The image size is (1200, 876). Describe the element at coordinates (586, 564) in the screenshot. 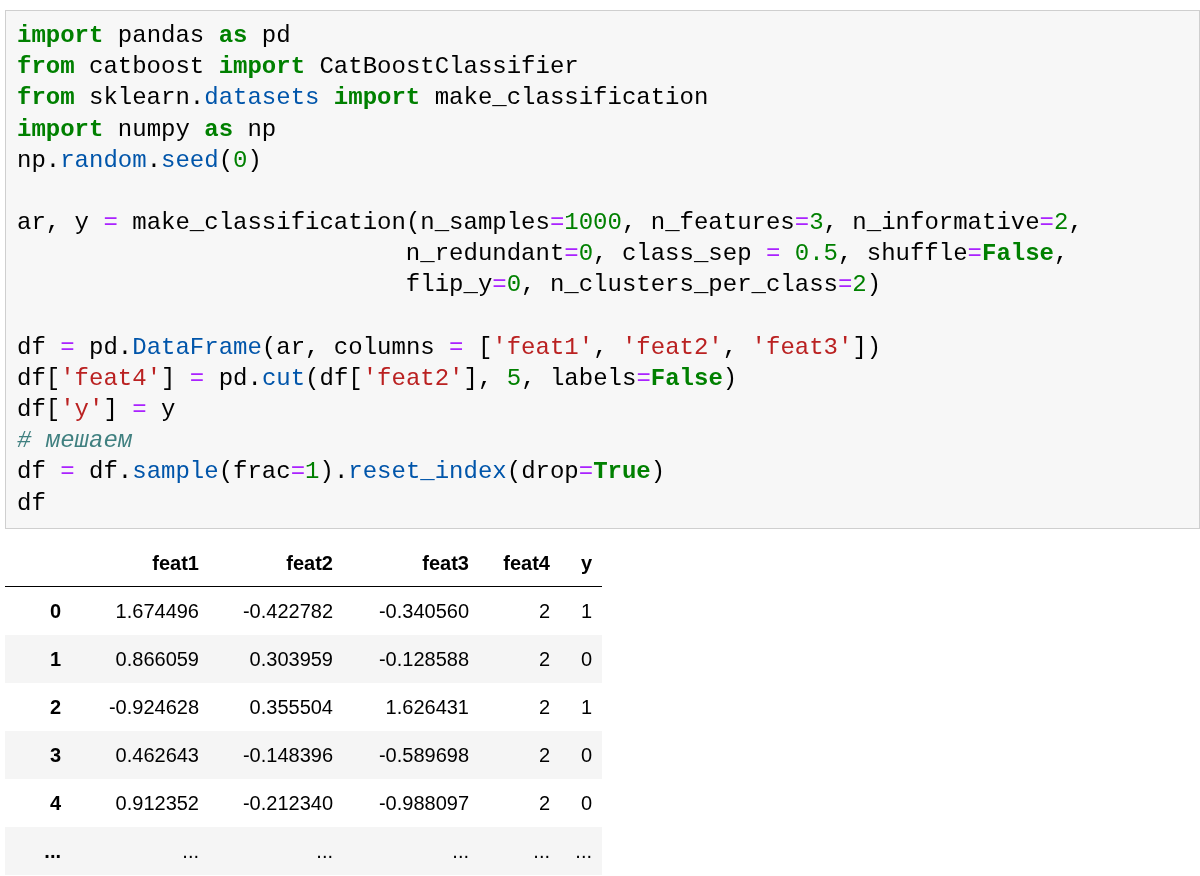

I see `column-header: y` at that location.